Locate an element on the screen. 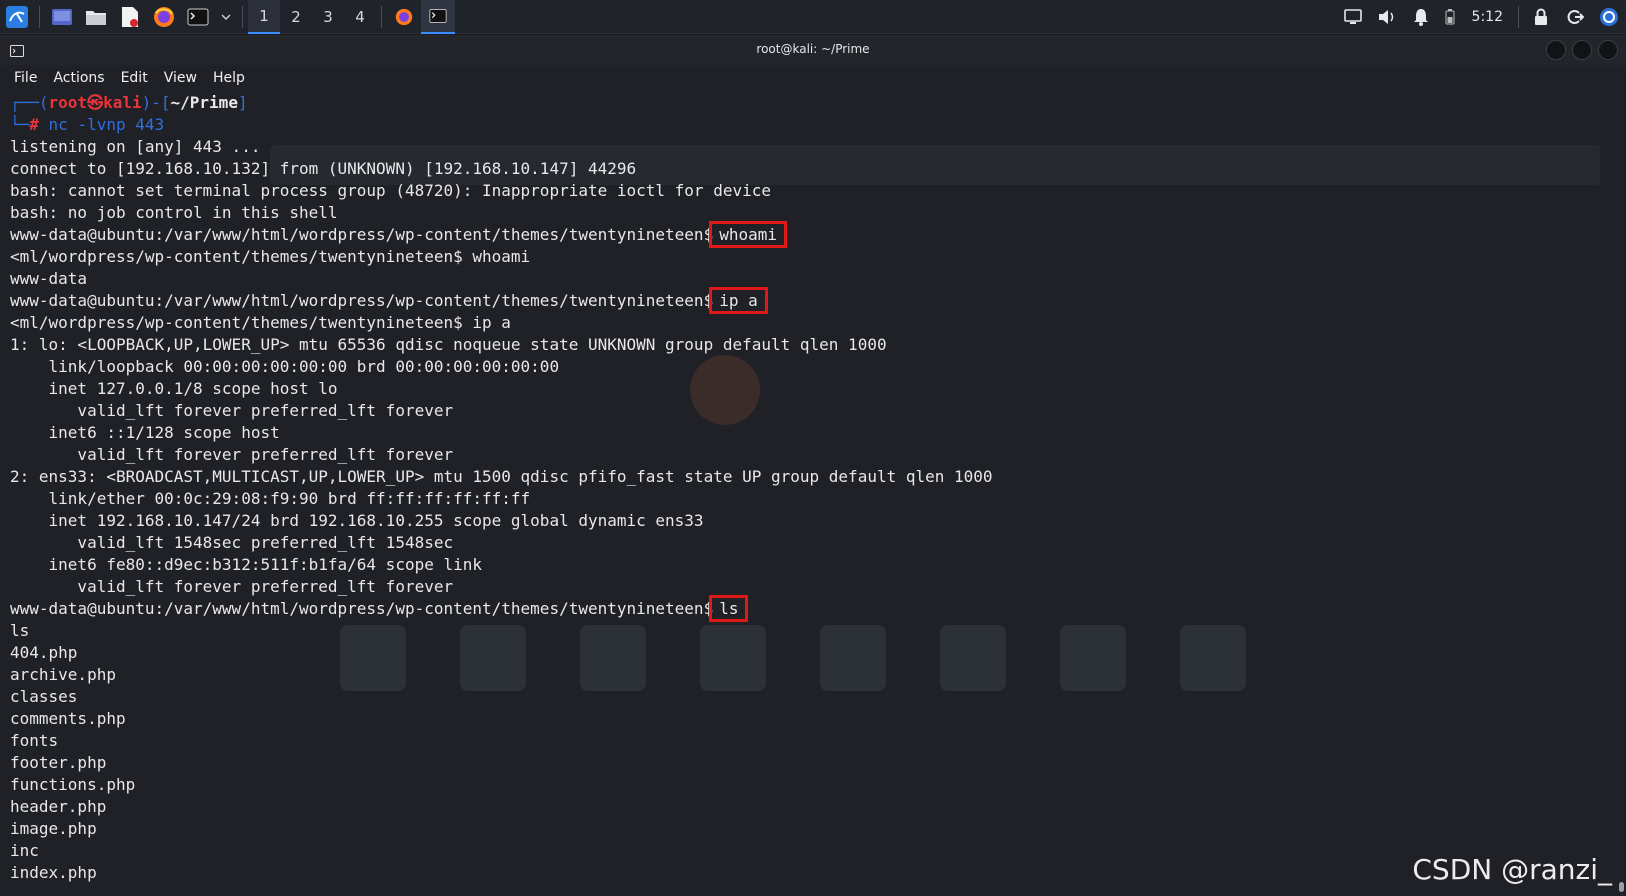 The width and height of the screenshot is (1626, 896). output-line: inet 127.0.0.1/8 scope host lo is located at coordinates (174, 388).